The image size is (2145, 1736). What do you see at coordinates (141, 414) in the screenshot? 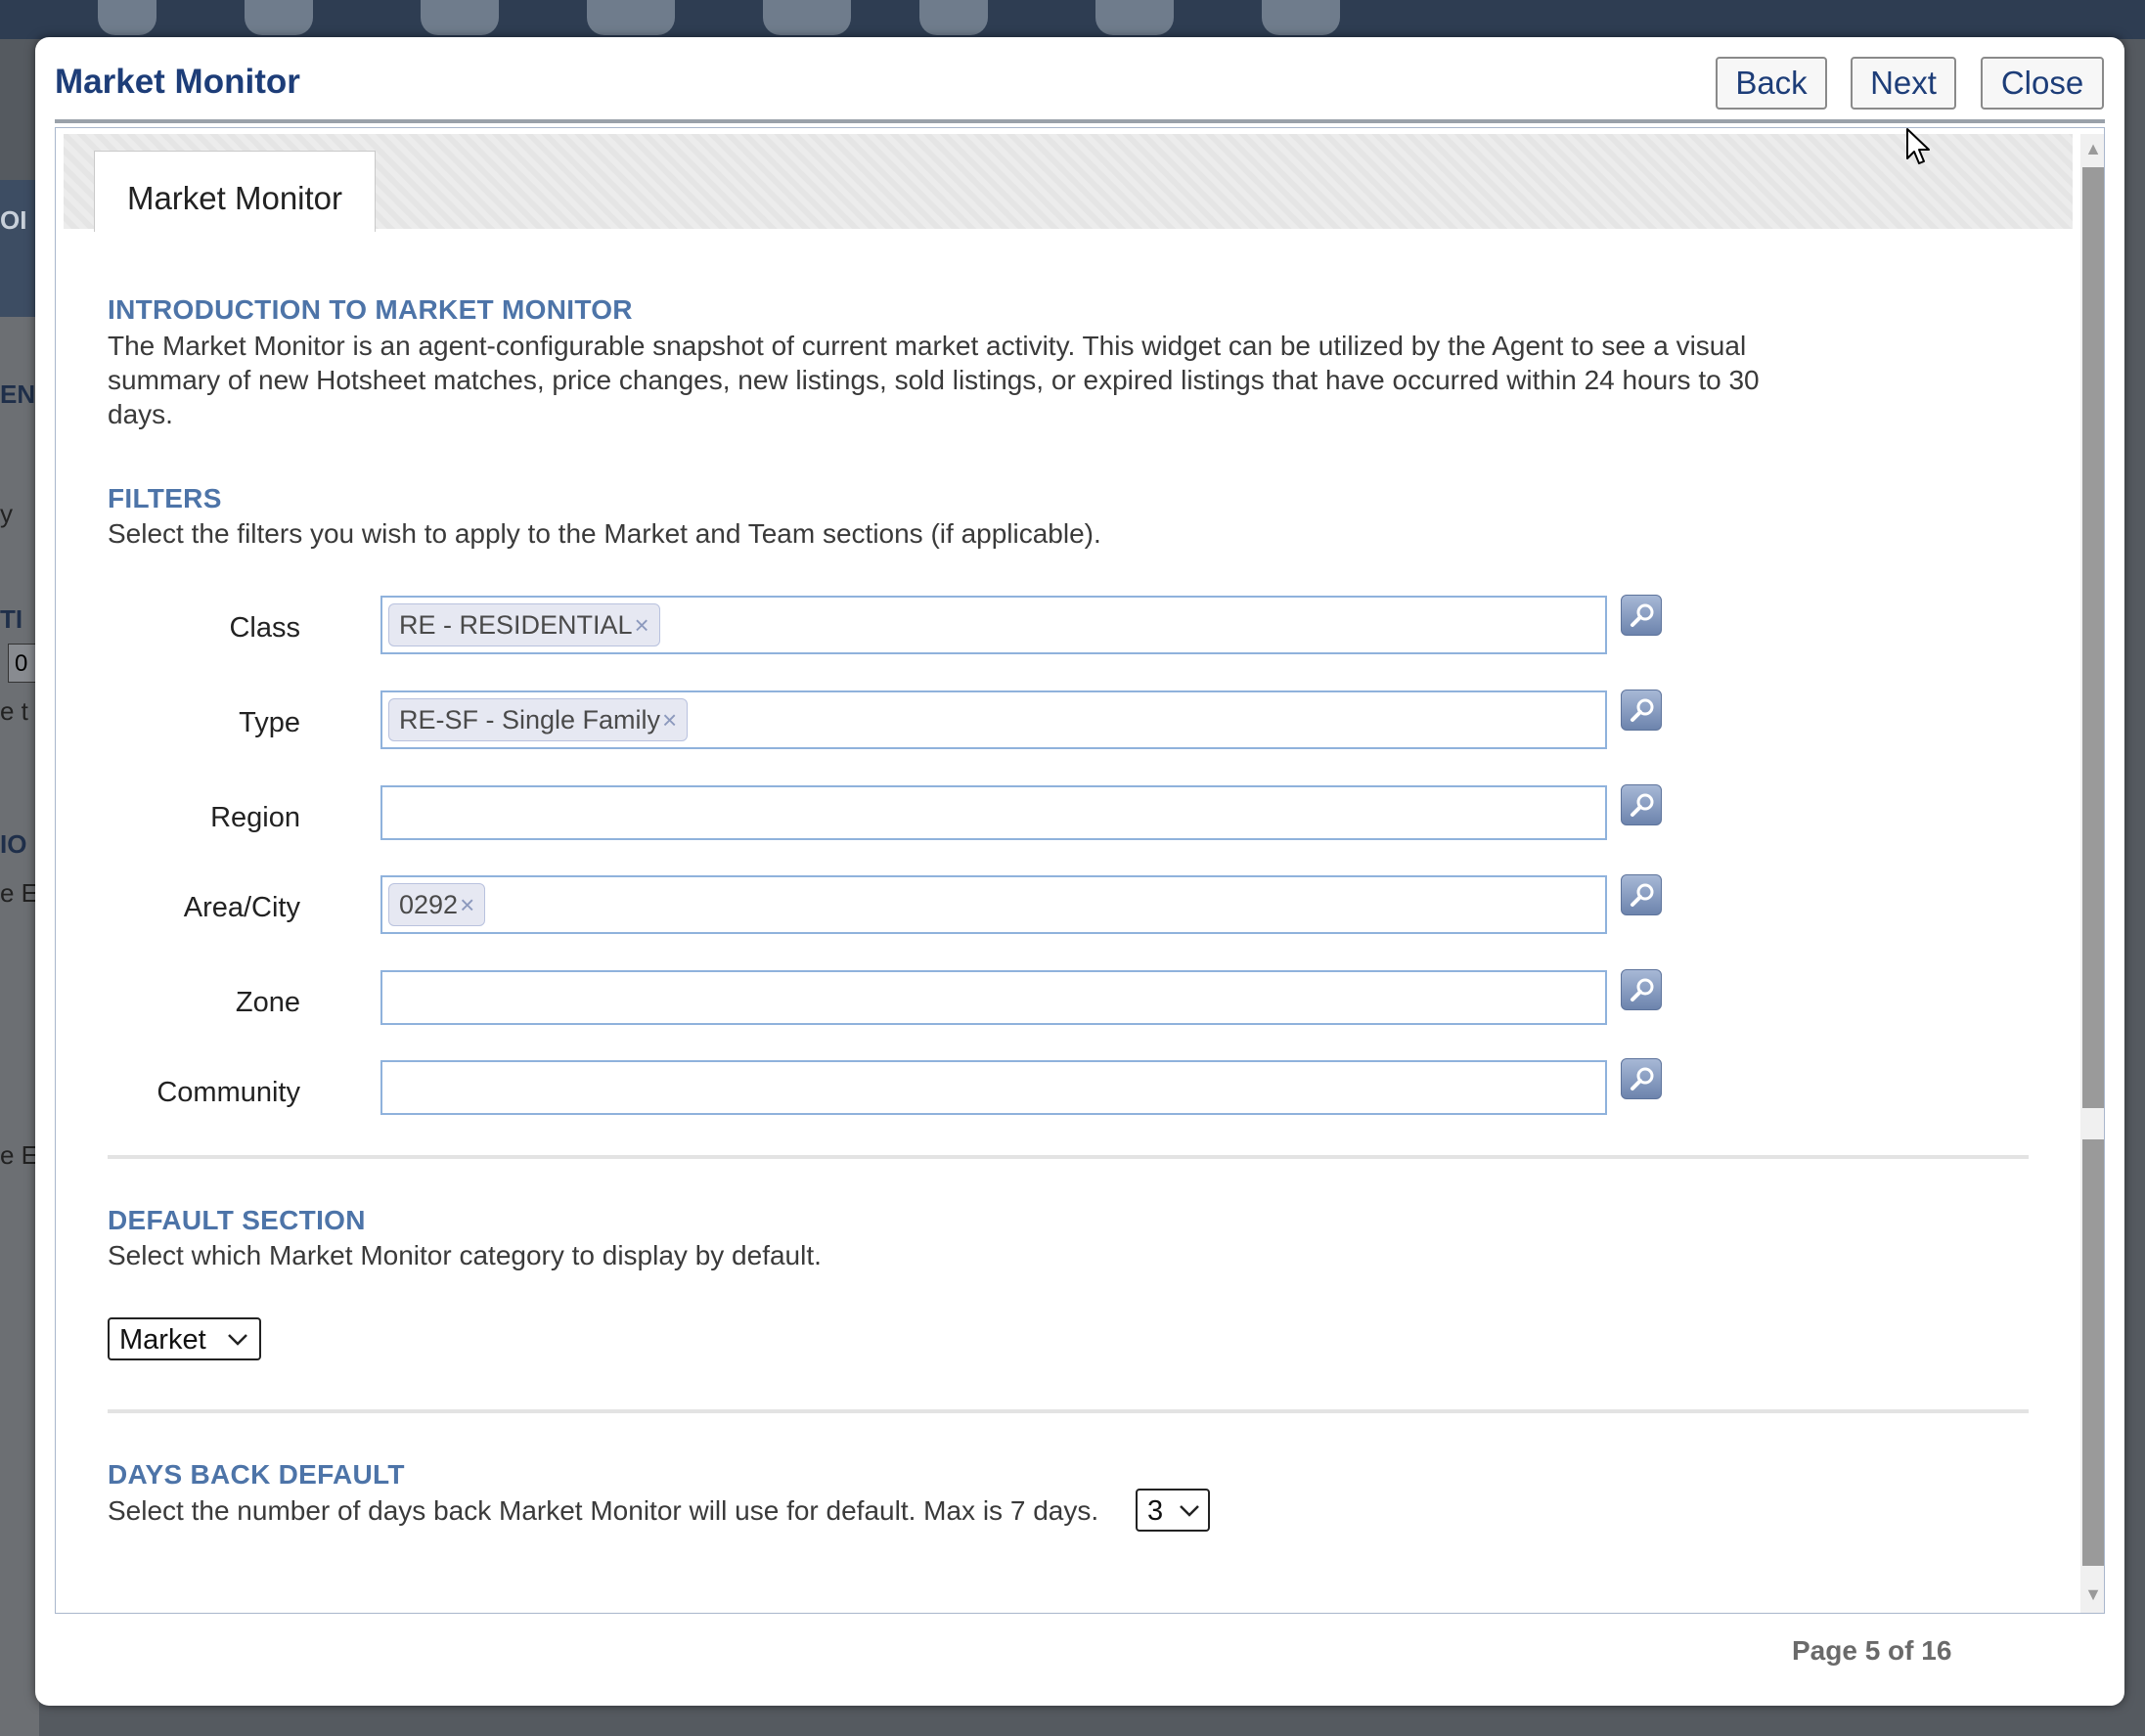
I see `intro-text-line: days.` at bounding box center [141, 414].